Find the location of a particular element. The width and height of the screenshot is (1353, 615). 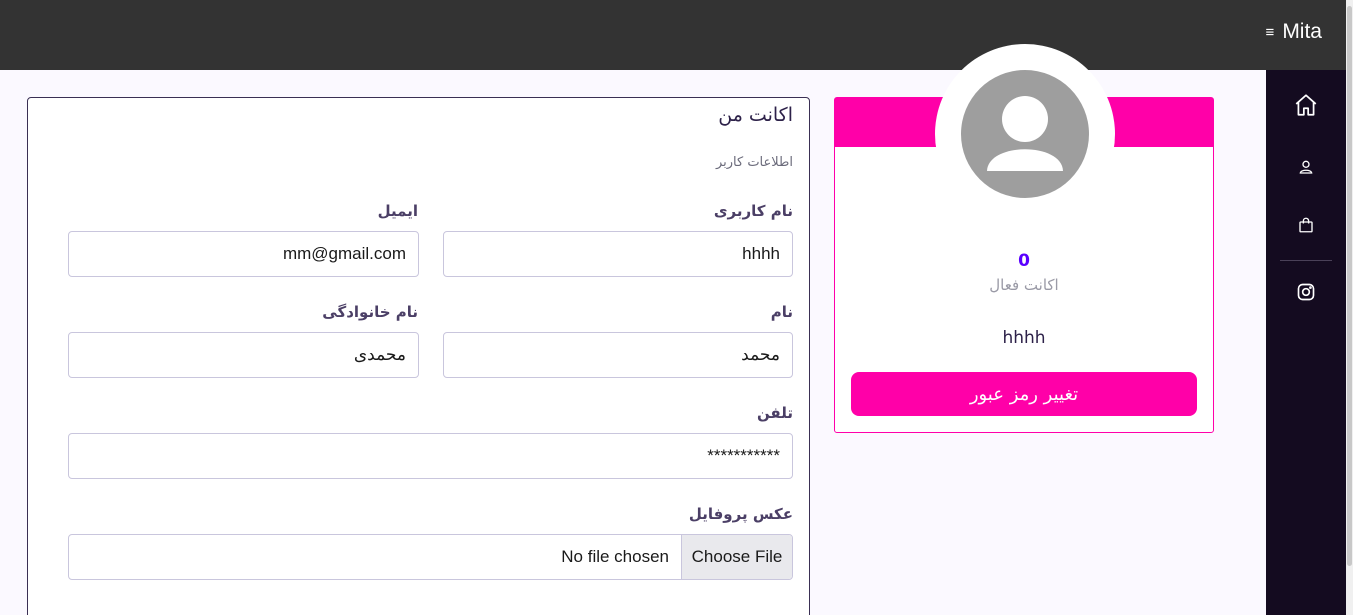

username-input is located at coordinates (618, 254).